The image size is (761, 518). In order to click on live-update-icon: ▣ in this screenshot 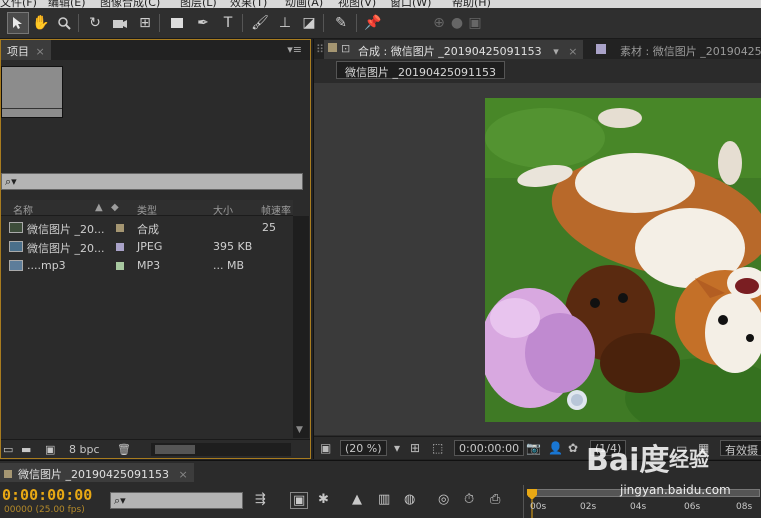, I will do `click(299, 500)`.